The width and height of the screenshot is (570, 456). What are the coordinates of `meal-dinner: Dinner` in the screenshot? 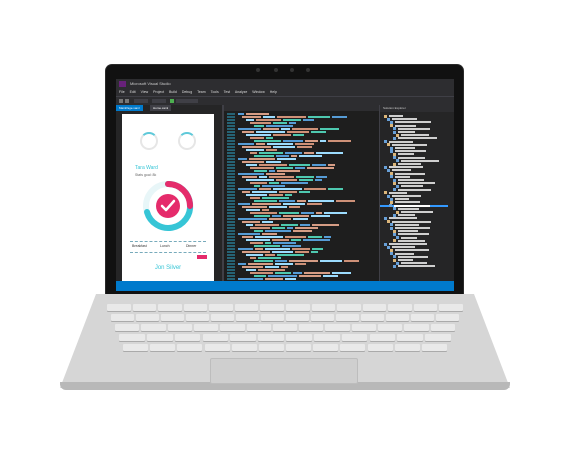 It's located at (191, 246).